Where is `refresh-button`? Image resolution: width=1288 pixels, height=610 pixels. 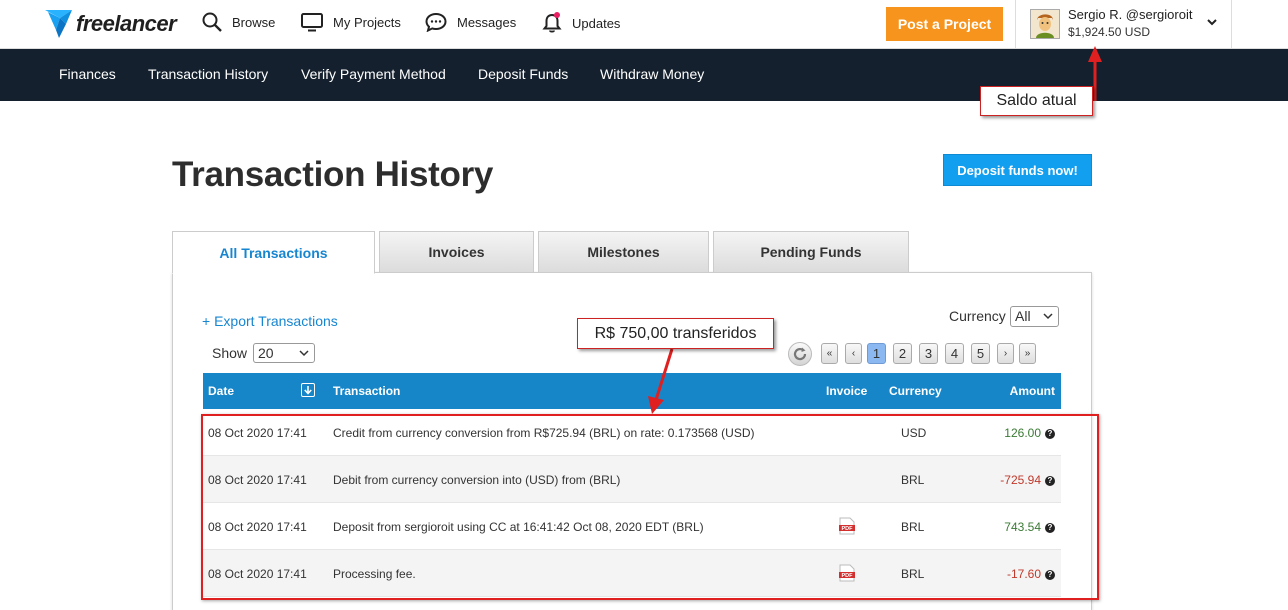
refresh-button is located at coordinates (800, 354).